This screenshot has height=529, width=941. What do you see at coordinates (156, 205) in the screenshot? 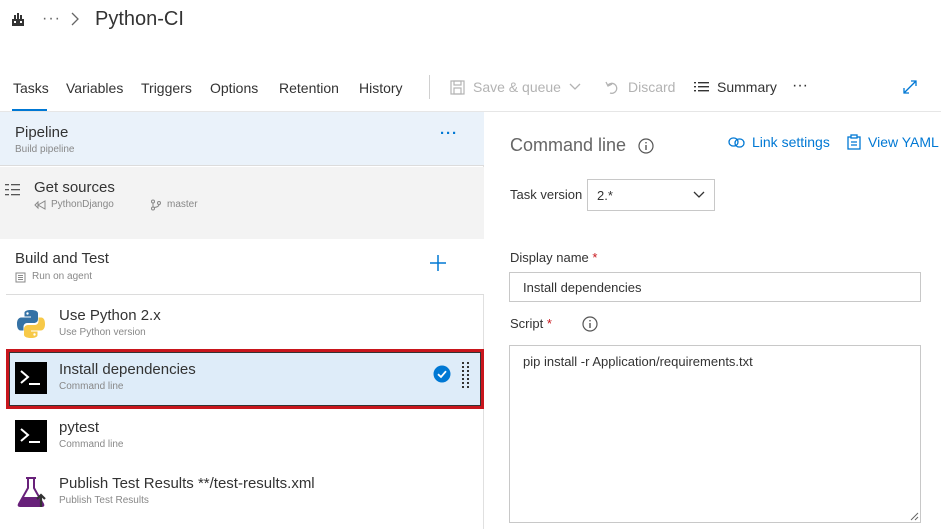
I see `branch-icon` at bounding box center [156, 205].